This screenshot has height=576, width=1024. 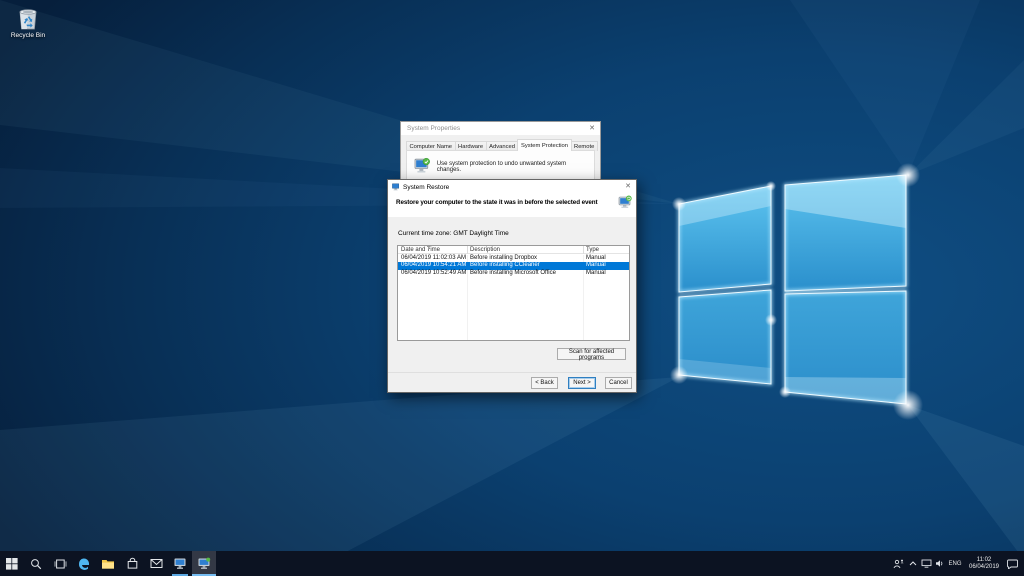 I want to click on store-icon, so click(x=132, y=563).